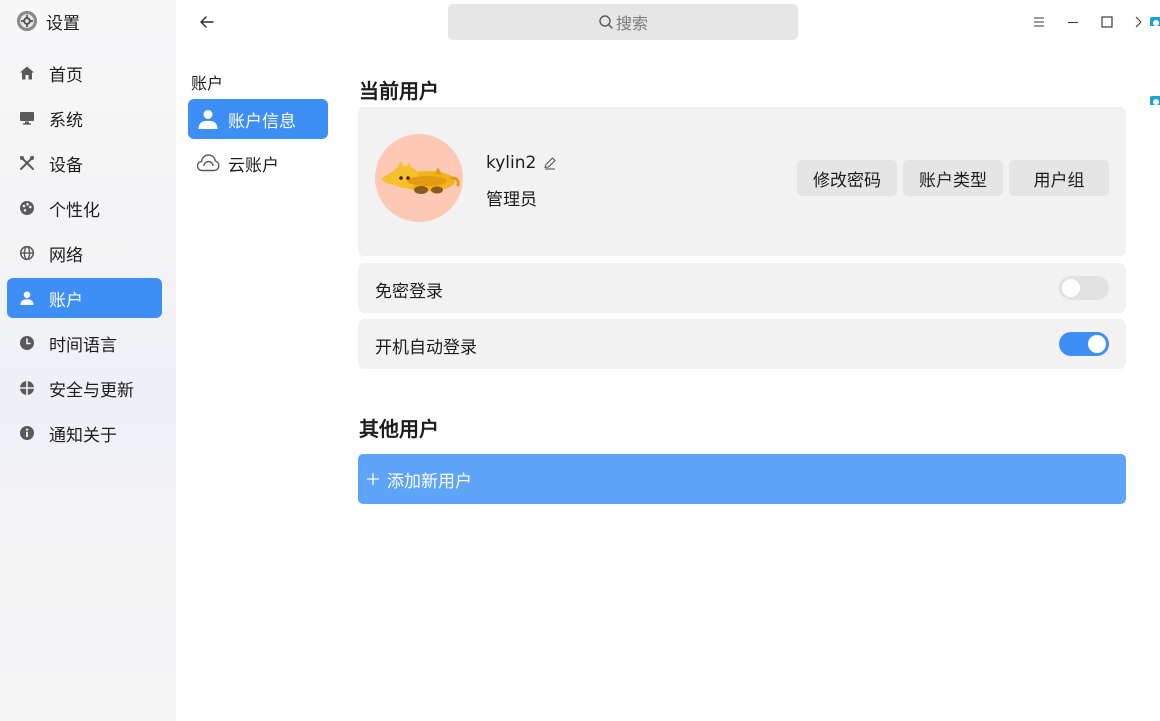 This screenshot has width=1160, height=721. Describe the element at coordinates (953, 178) in the screenshot. I see `account-type-button: 账户类型` at that location.